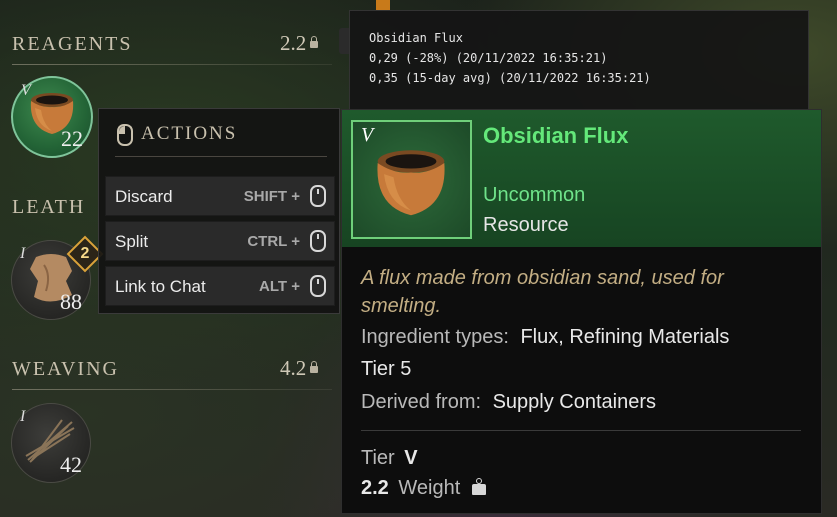 The height and width of the screenshot is (517, 837). I want to click on item-icon-frame: V, so click(411, 179).